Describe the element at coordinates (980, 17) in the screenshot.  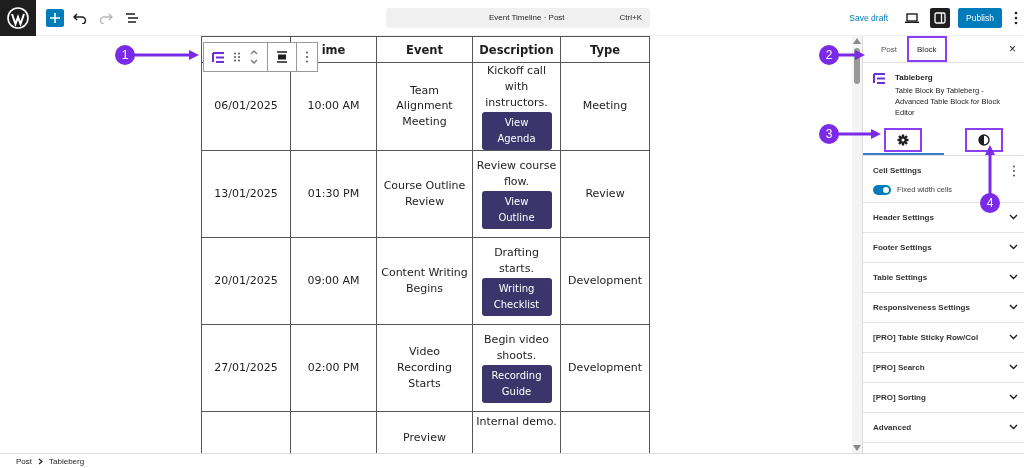
I see `publish-button: Publish` at that location.